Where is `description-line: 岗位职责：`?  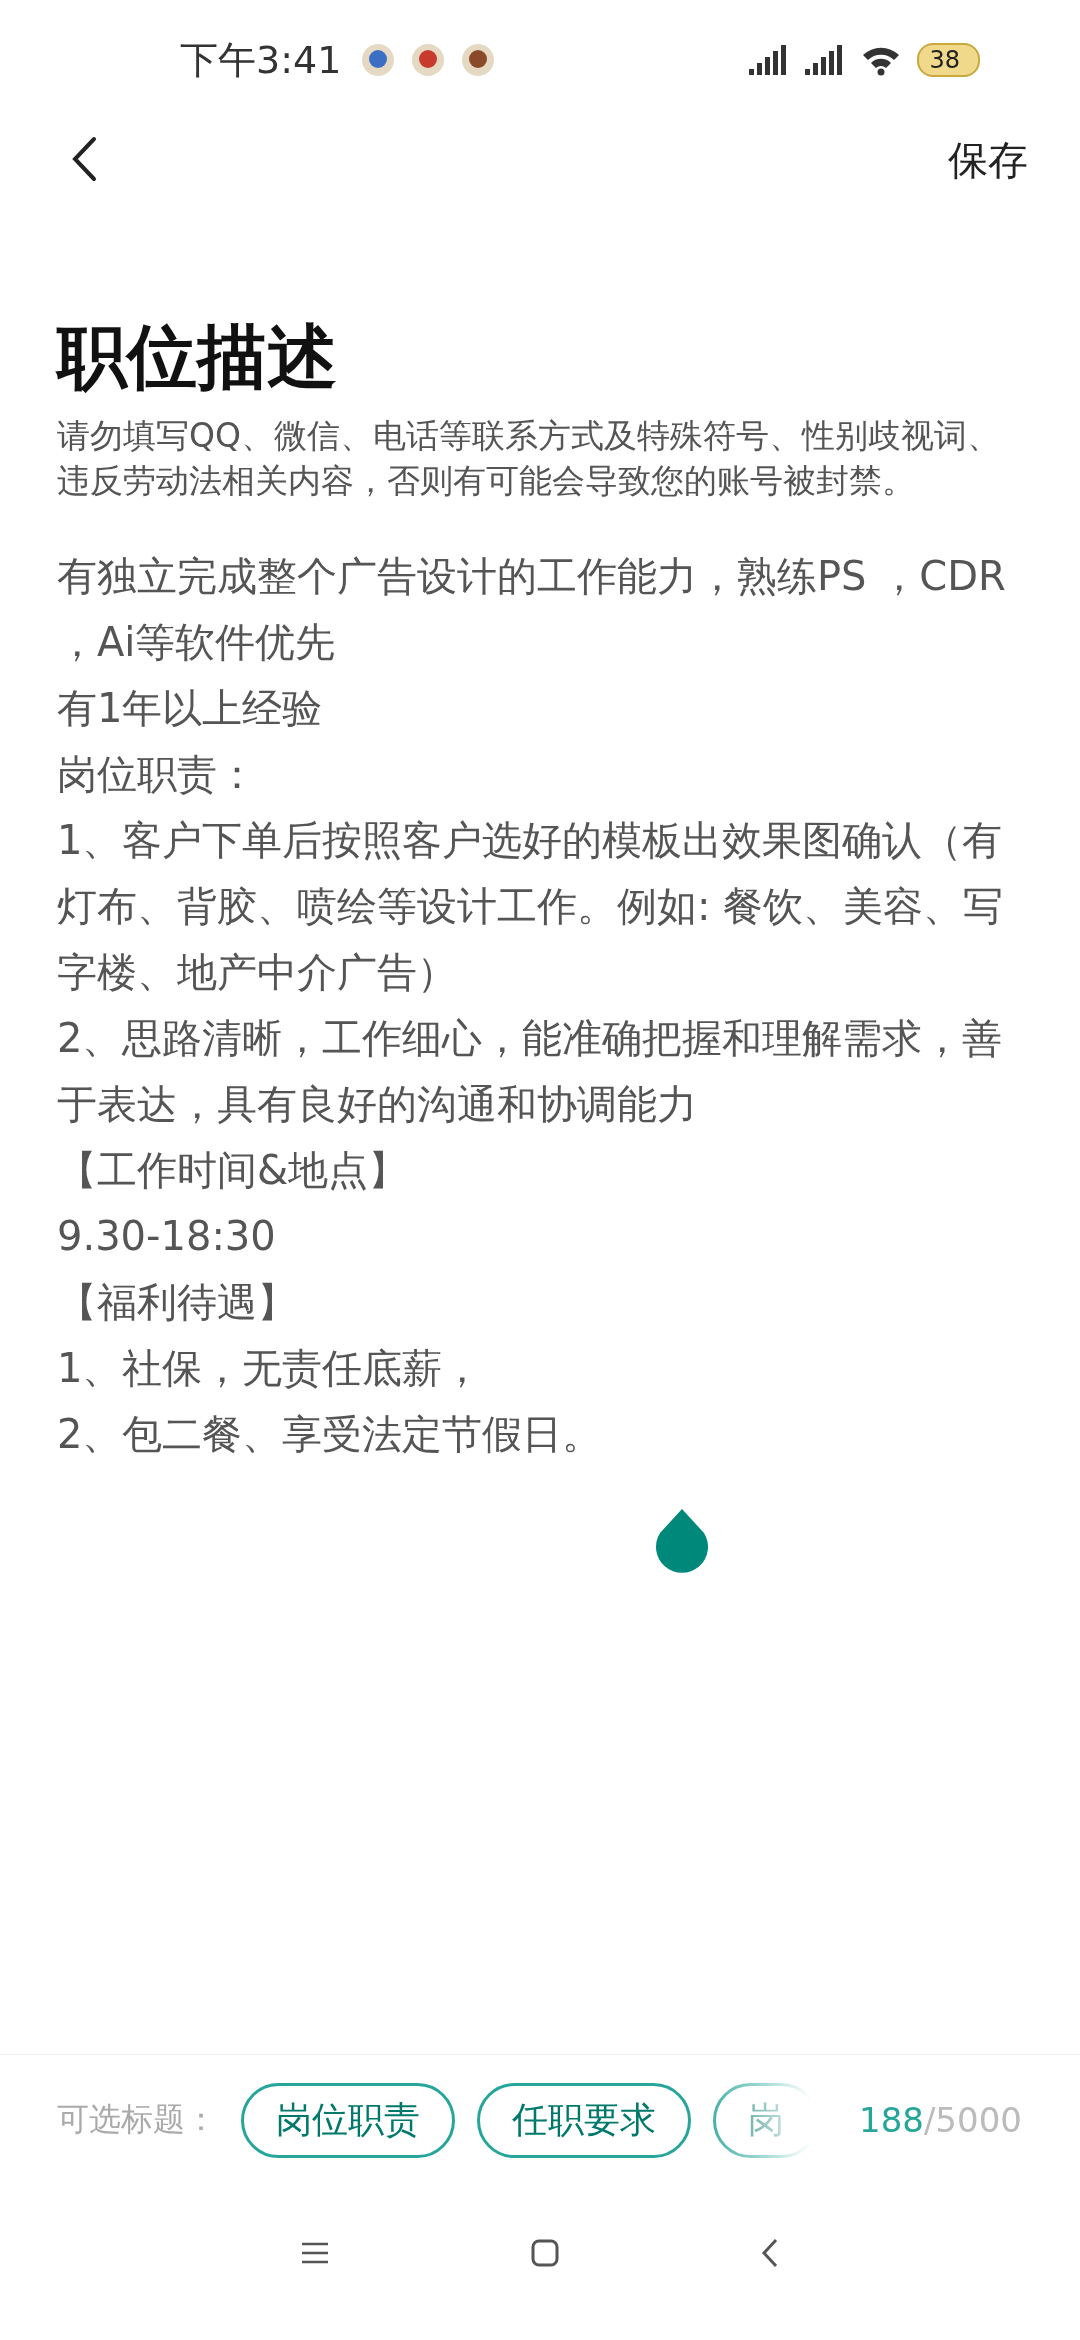
description-line: 岗位职责： is located at coordinates (157, 774).